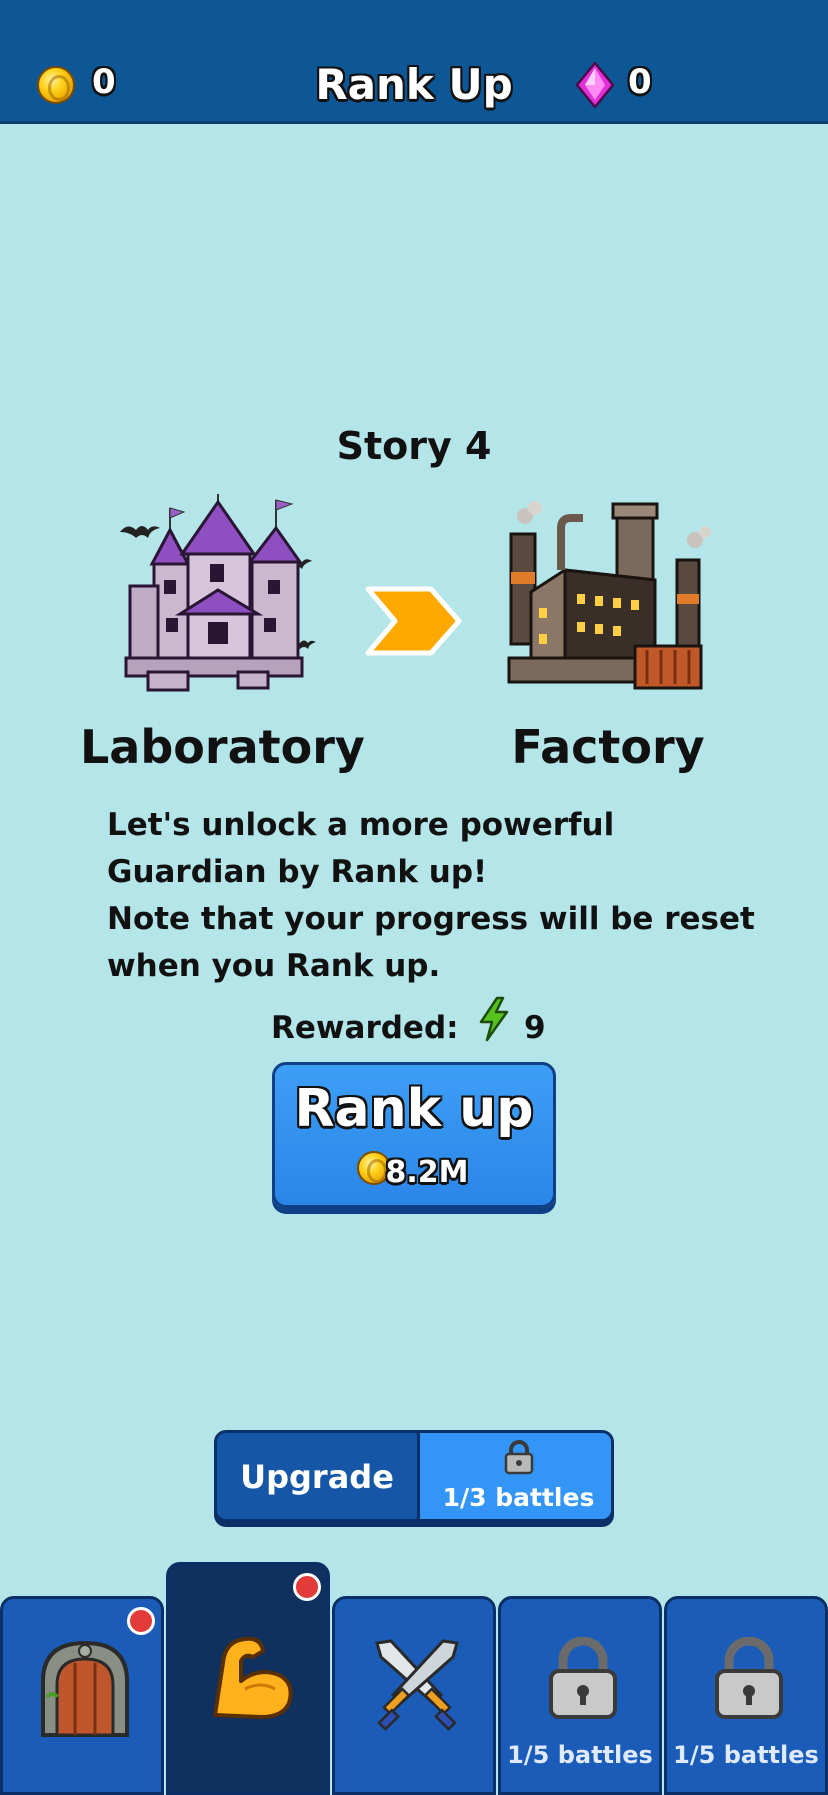 This screenshot has width=828, height=1795. What do you see at coordinates (222, 747) in the screenshot?
I see `from-place-label: Laboratory` at bounding box center [222, 747].